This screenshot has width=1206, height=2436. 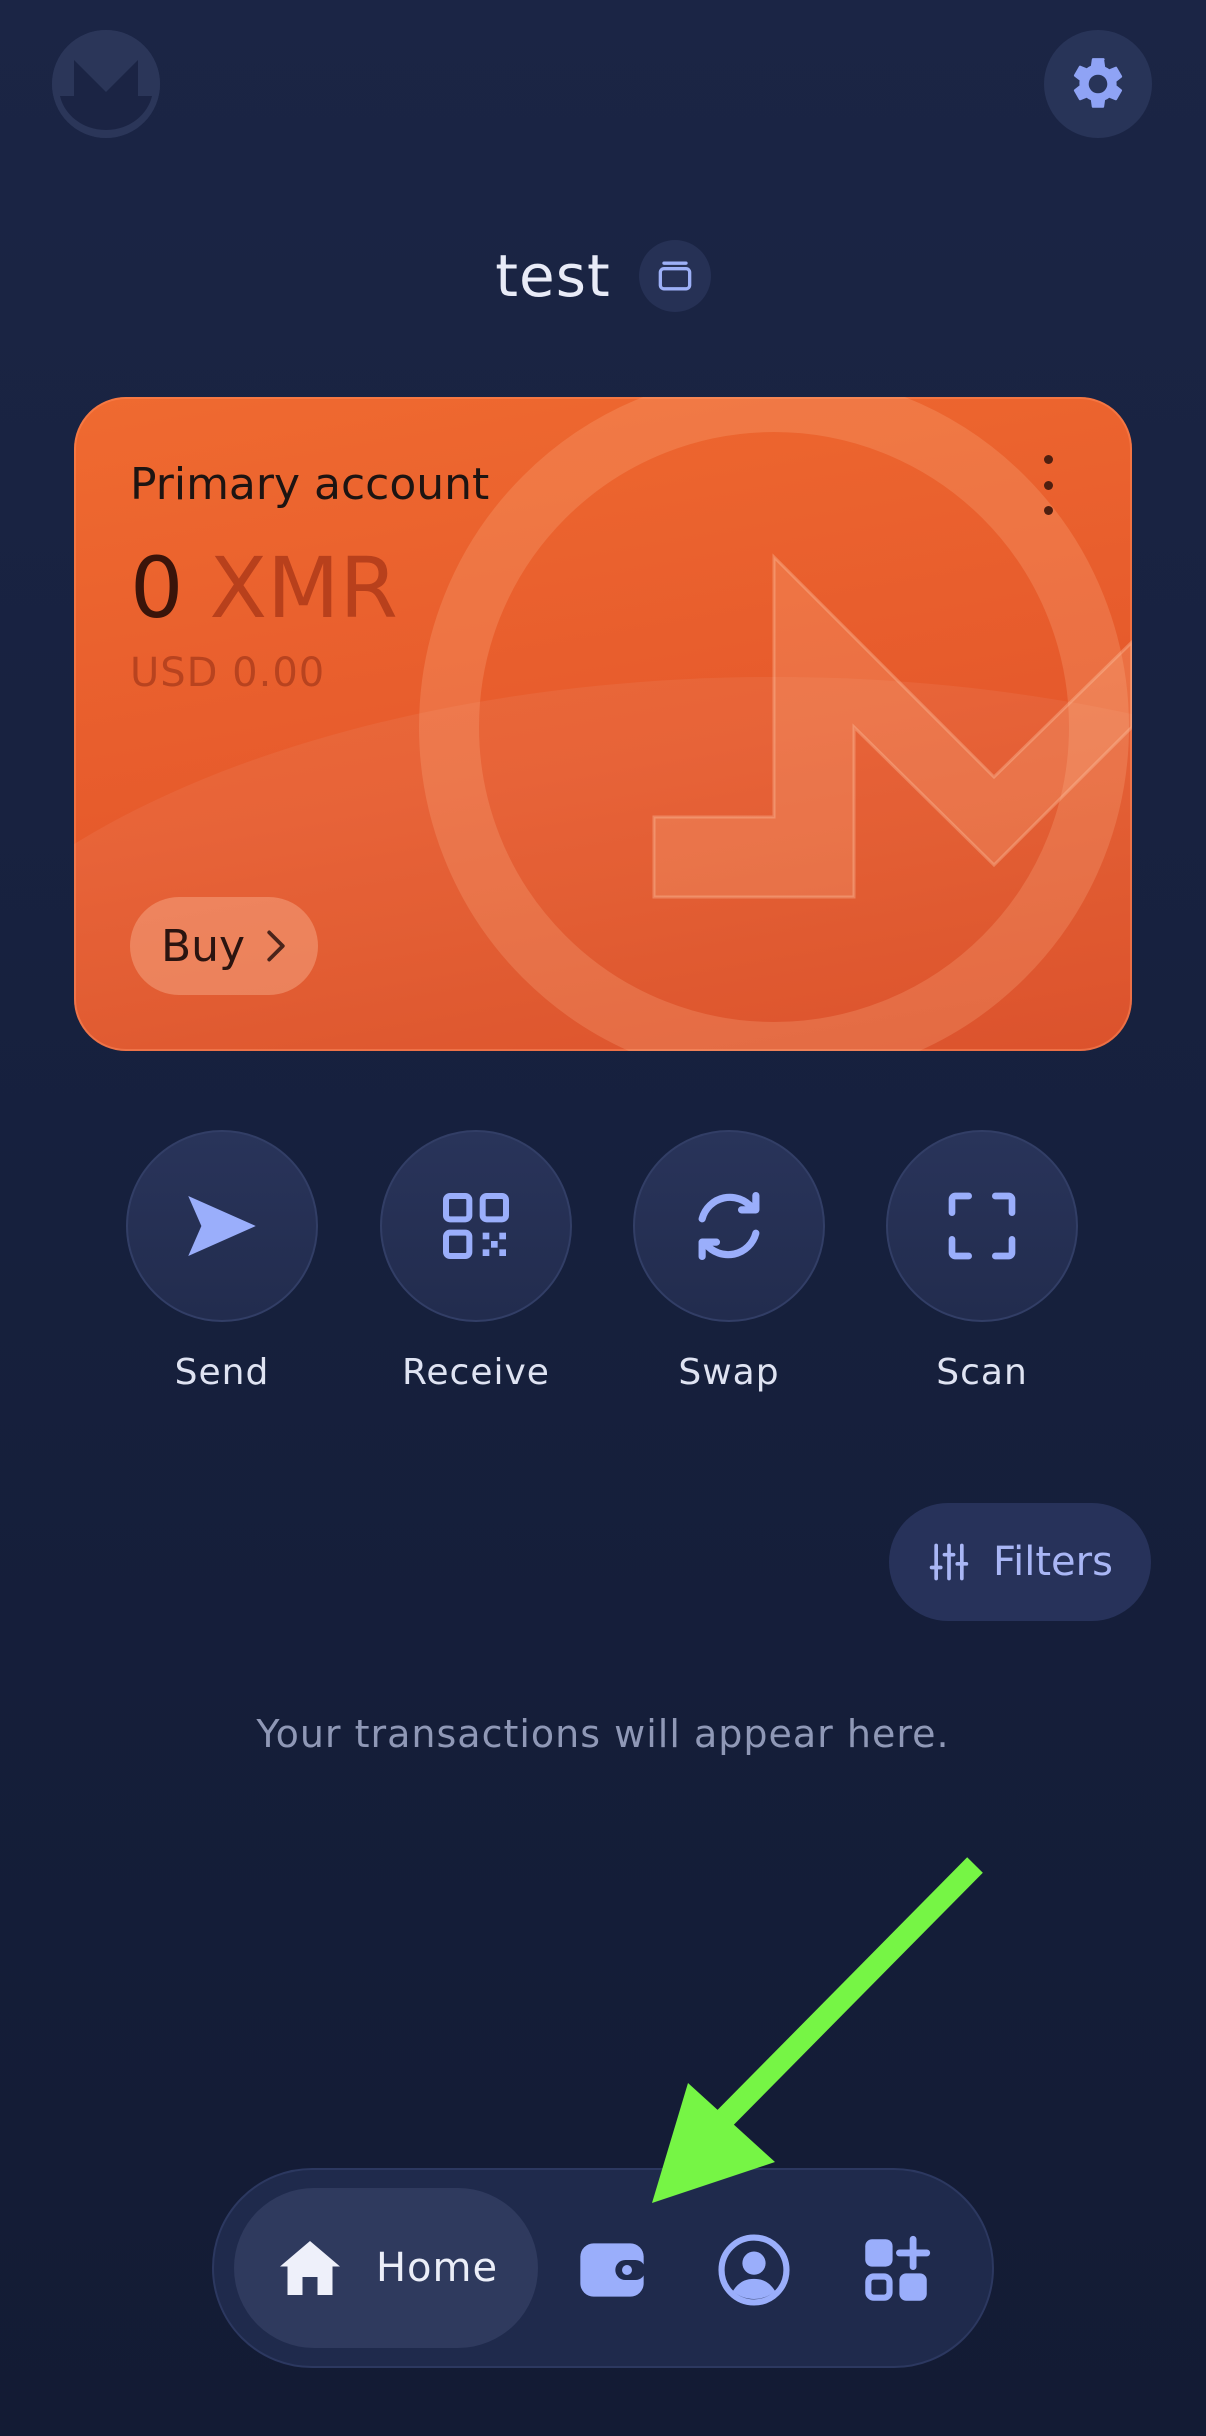 What do you see at coordinates (603, 1265) in the screenshot?
I see `quick-actions: Send Receive Swap Scan` at bounding box center [603, 1265].